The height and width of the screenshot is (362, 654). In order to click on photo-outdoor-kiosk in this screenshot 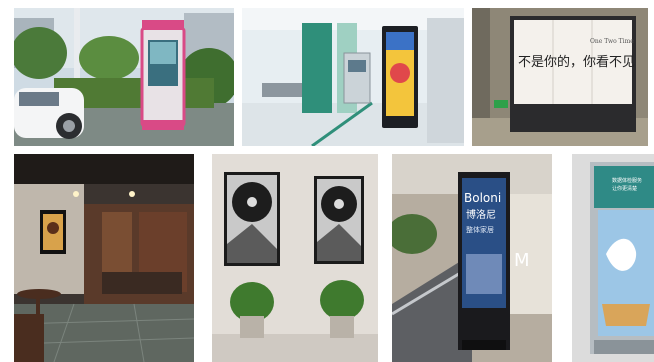, I will do `click(124, 77)`.